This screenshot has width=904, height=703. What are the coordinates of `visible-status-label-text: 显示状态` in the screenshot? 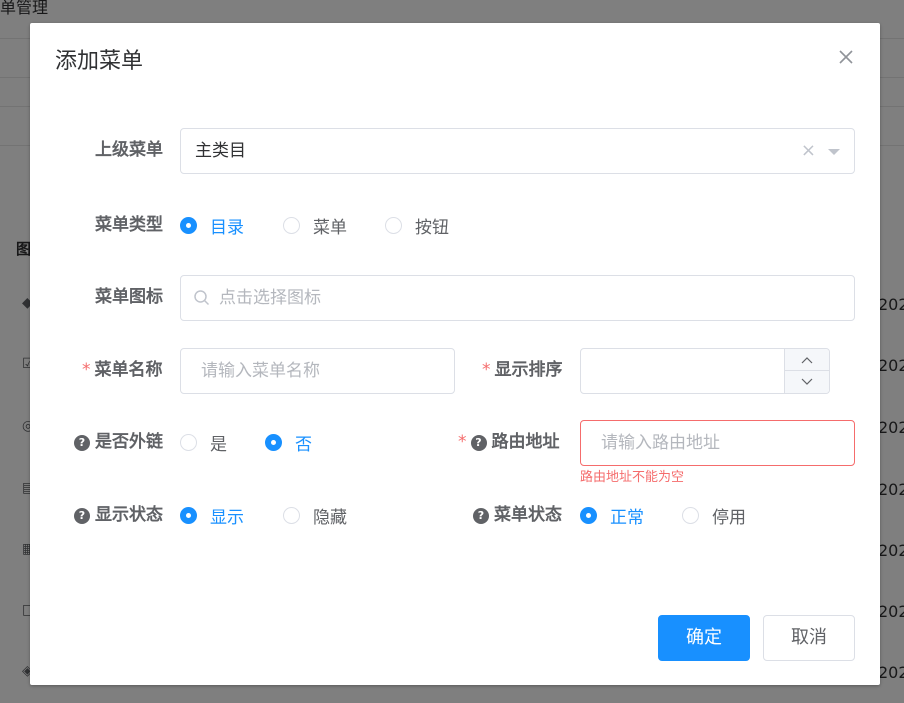 It's located at (129, 515).